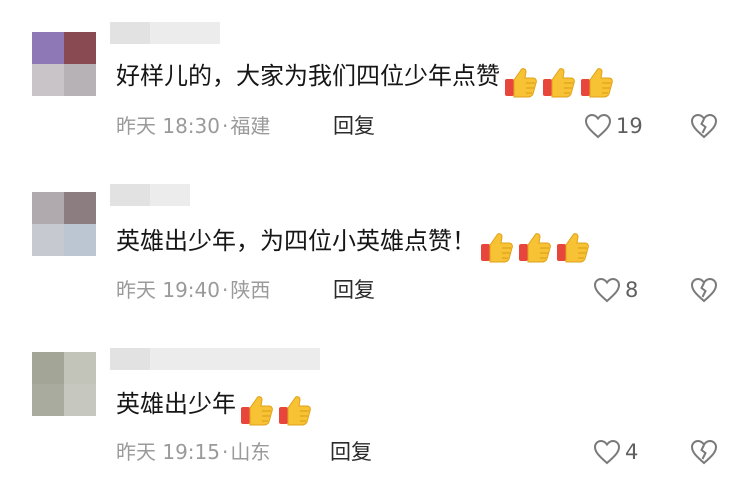 The height and width of the screenshot is (479, 750). I want to click on comment-text: 英雄出少年，为四位小英雄点赞！, so click(354, 244).